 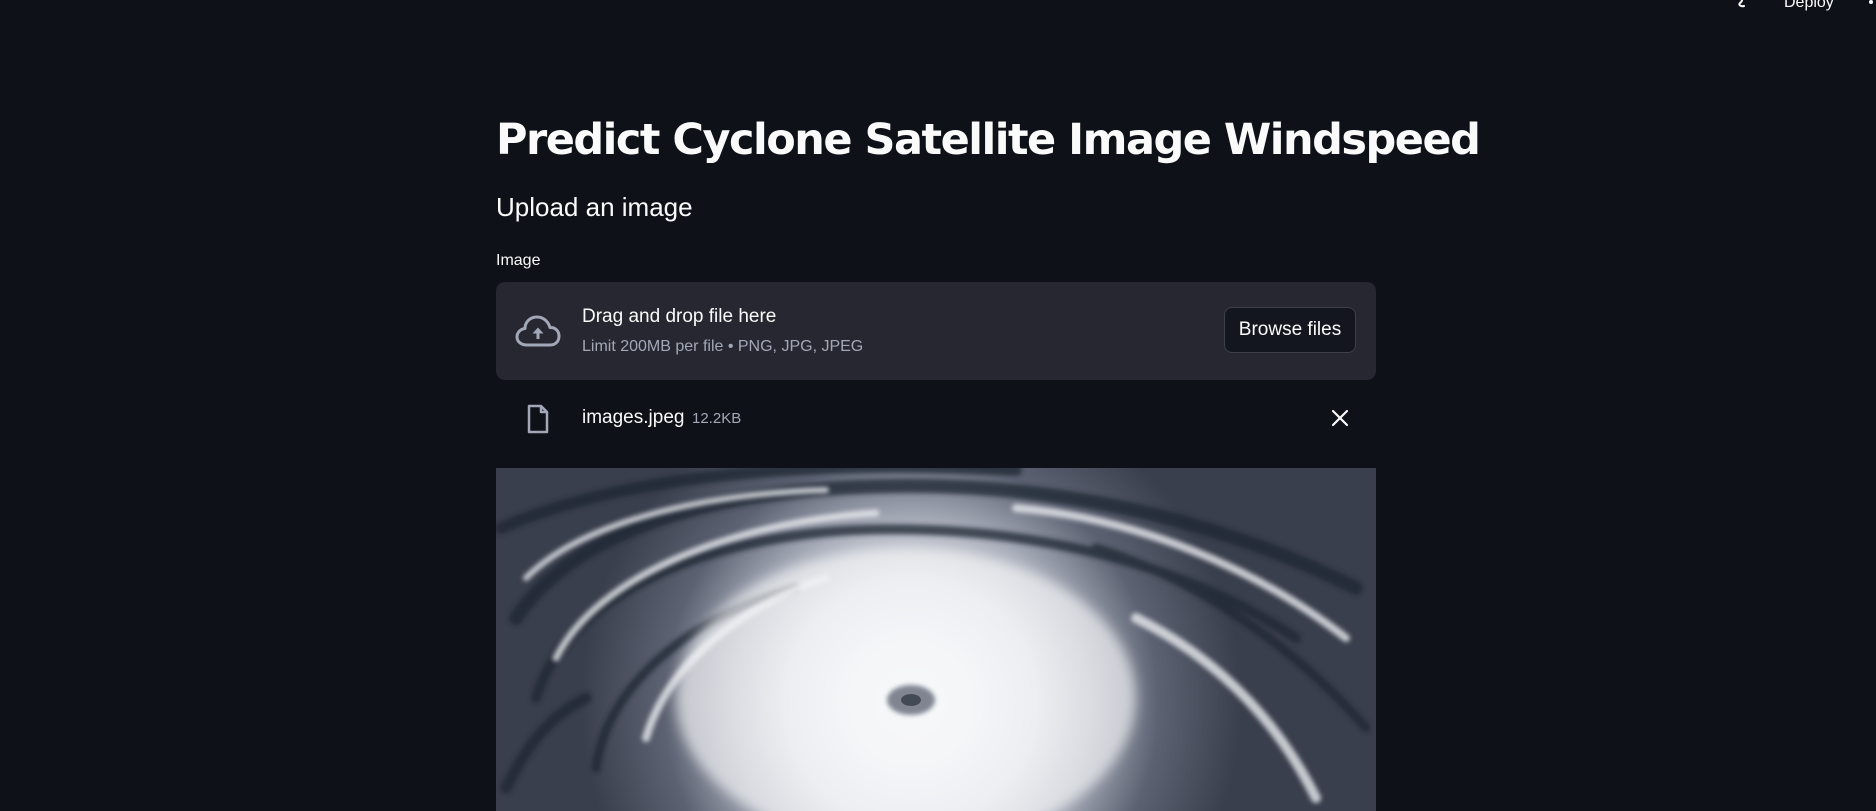 I want to click on uploader-label: Image, so click(x=518, y=260).